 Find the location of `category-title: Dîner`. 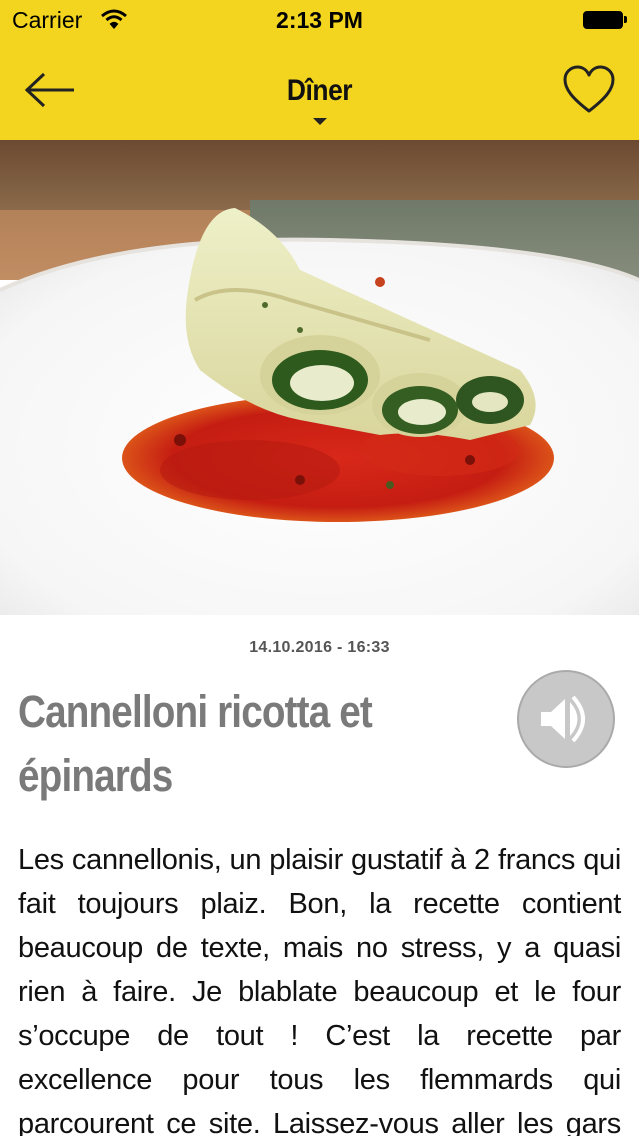

category-title: Dîner is located at coordinates (319, 90).